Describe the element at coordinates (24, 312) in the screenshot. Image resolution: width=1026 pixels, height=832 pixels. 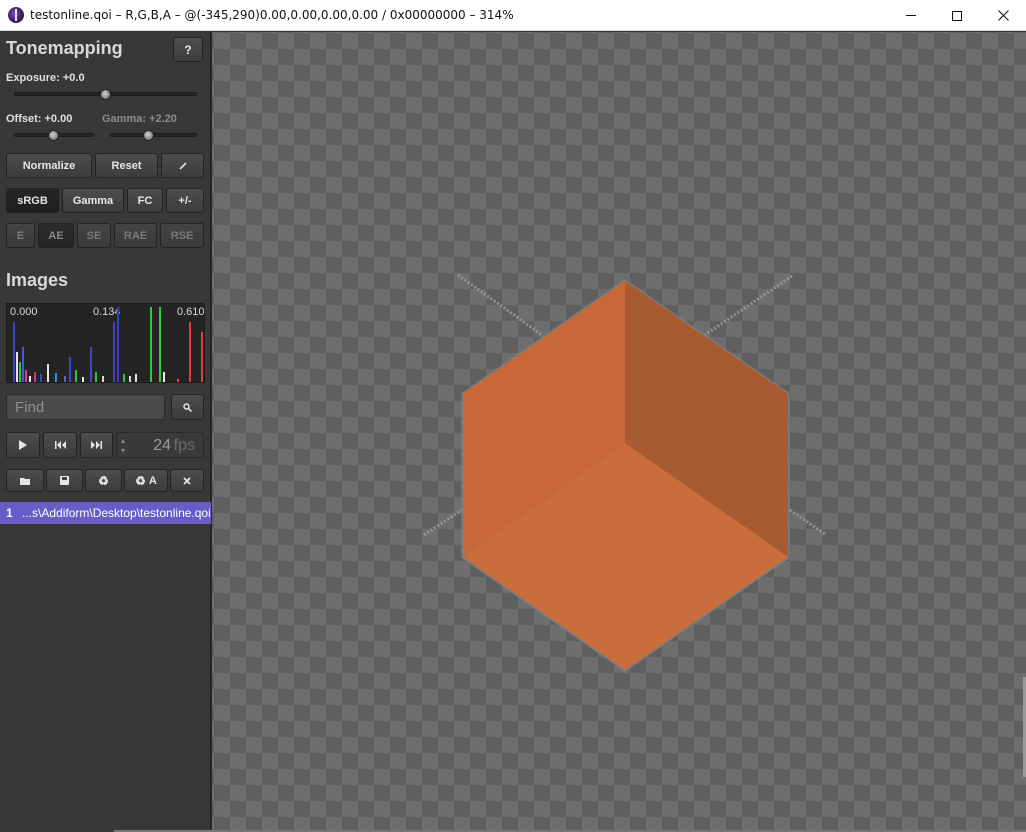
I see `histogram-min-label: 0.000` at that location.